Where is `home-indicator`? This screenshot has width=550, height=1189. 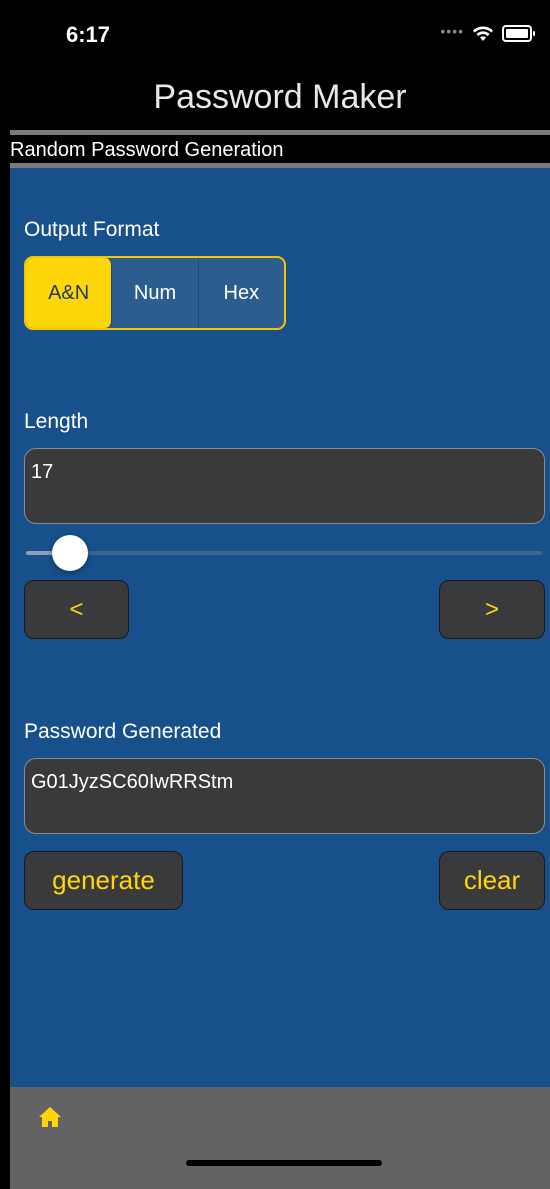 home-indicator is located at coordinates (284, 1163).